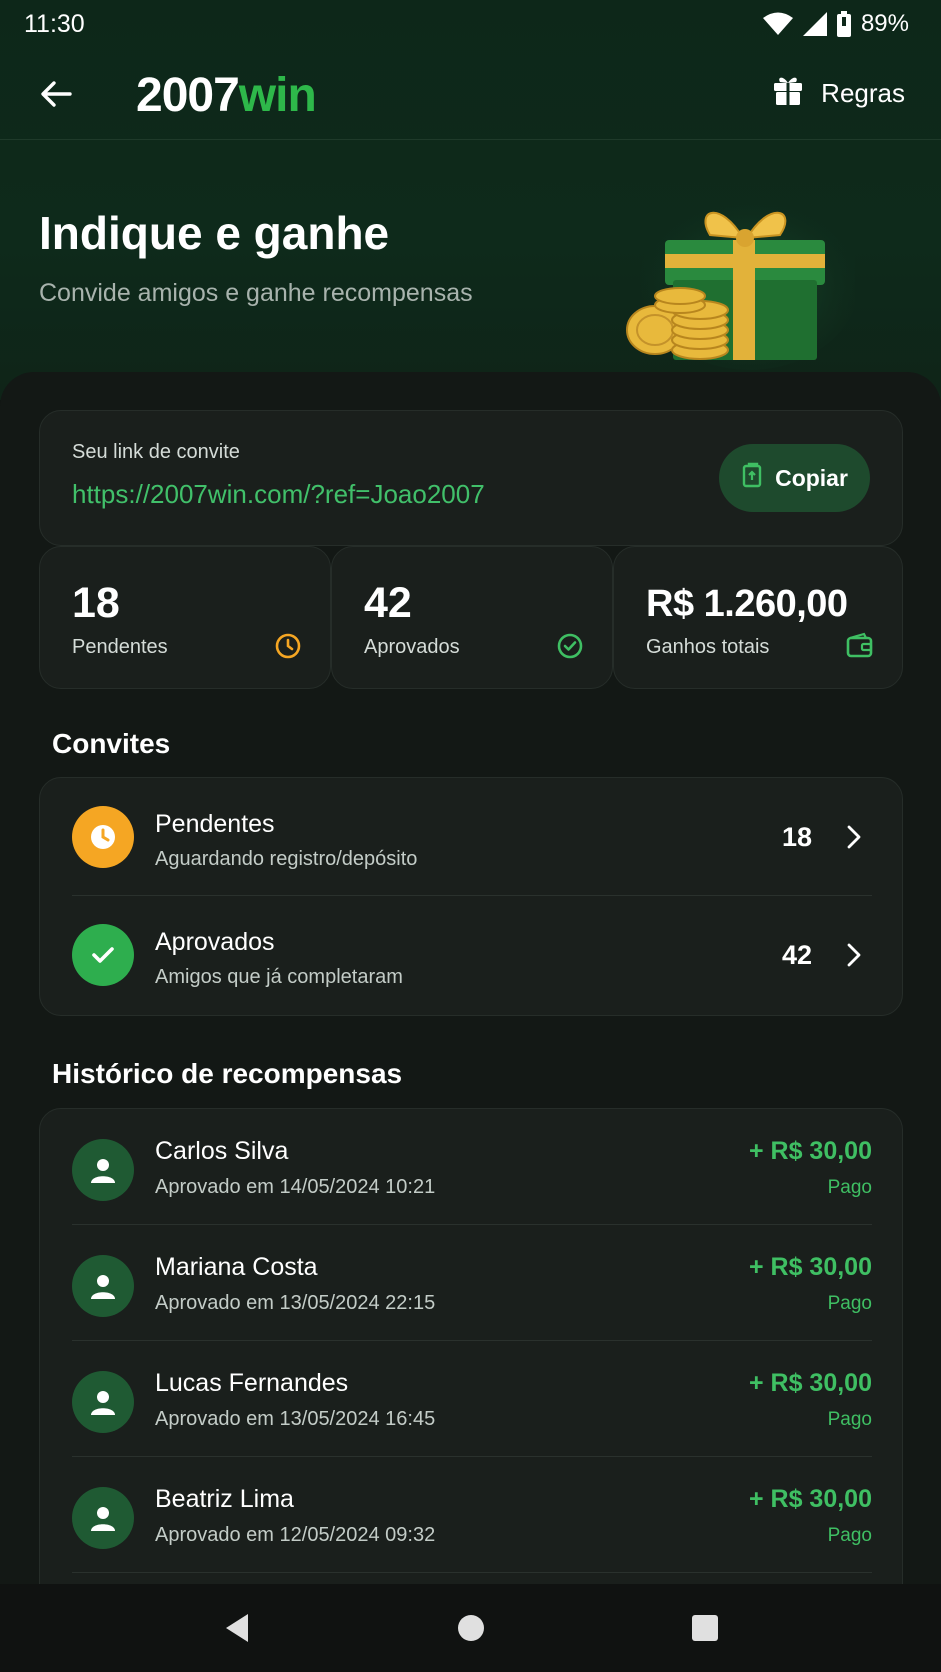 The width and height of the screenshot is (941, 1672). Describe the element at coordinates (884, 23) in the screenshot. I see `battery-percent: 89%` at that location.